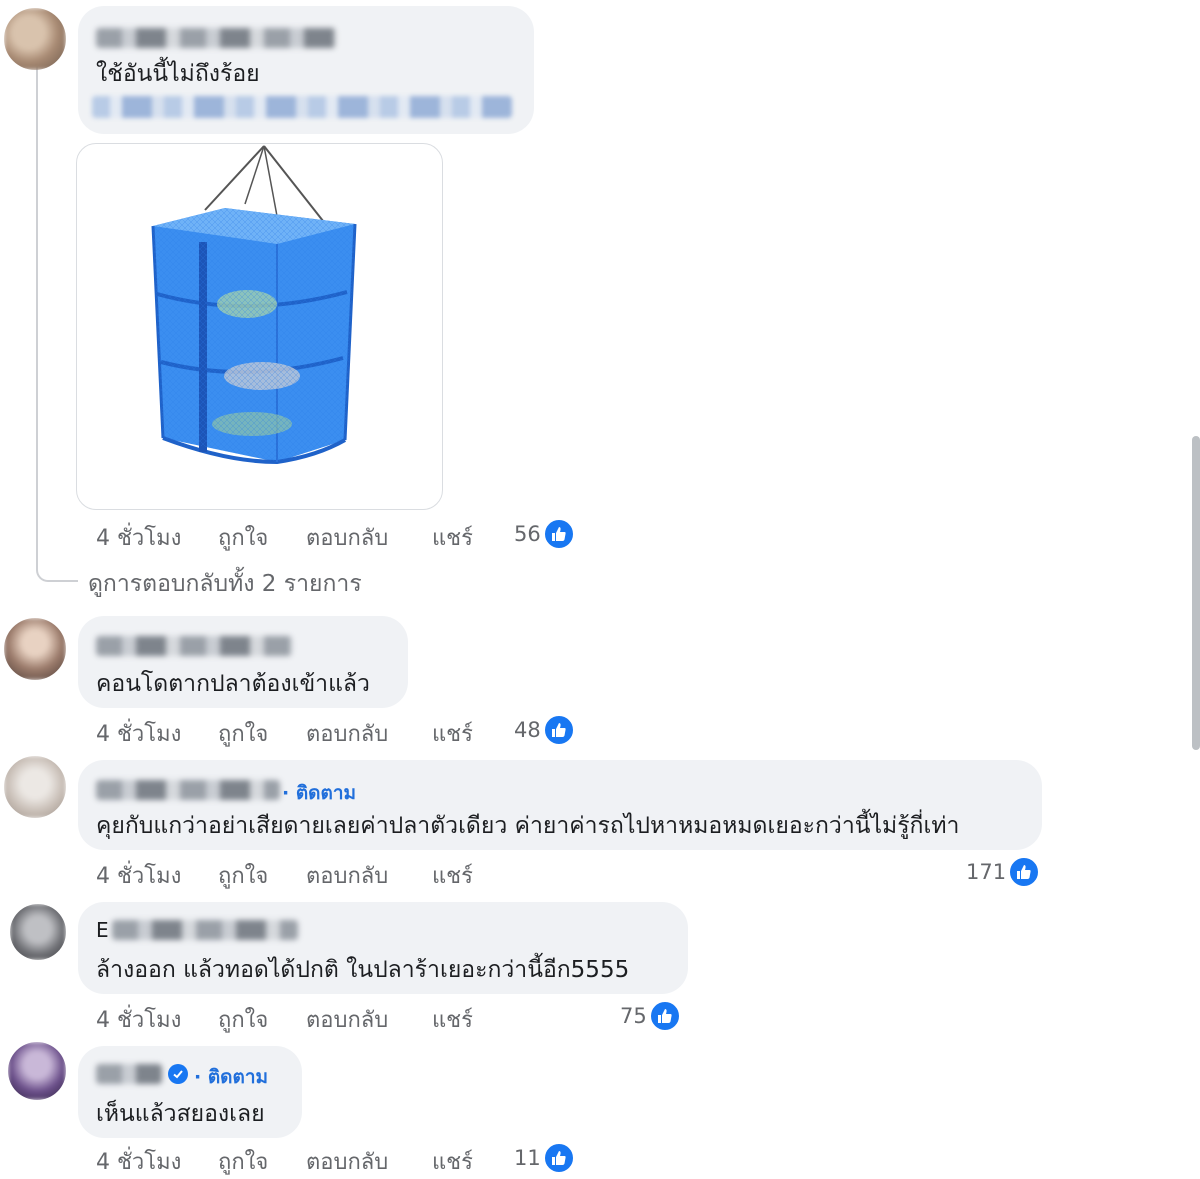  I want to click on reaction-count: 171, so click(1003, 872).